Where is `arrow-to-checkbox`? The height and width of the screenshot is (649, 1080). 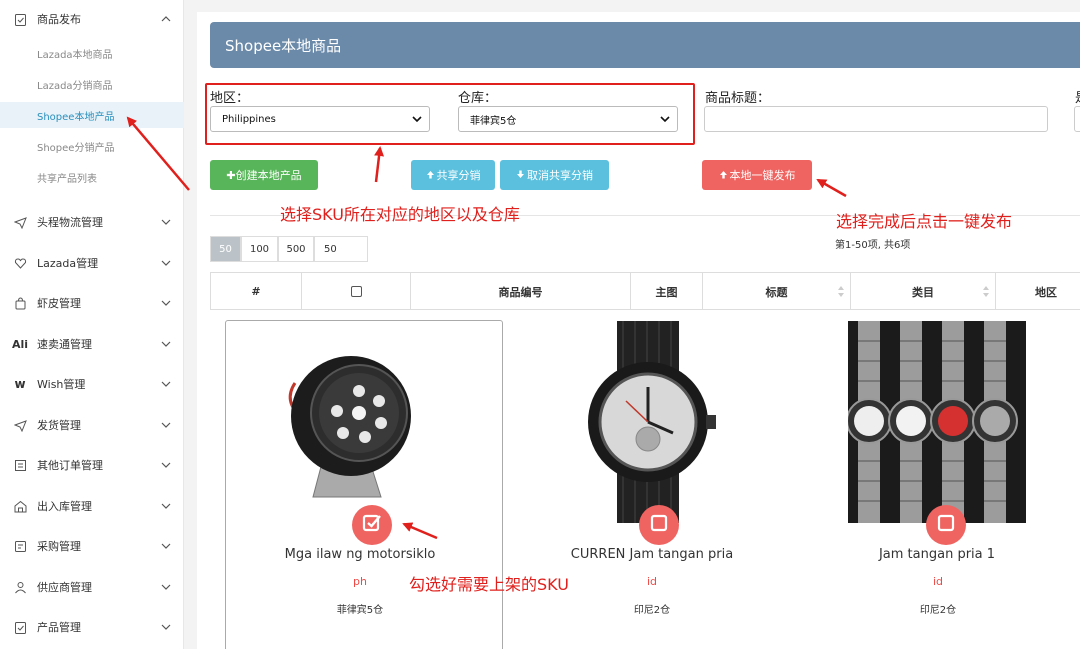 arrow-to-checkbox is located at coordinates (420, 531).